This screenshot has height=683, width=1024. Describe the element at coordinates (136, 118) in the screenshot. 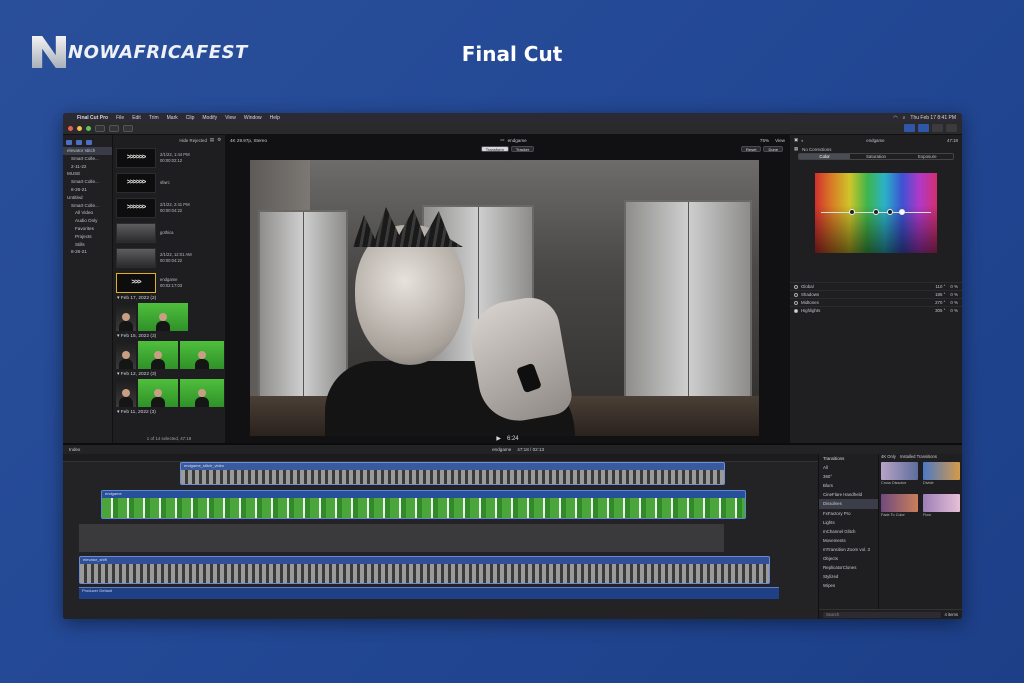

I see `menu-edit: Edit` at that location.